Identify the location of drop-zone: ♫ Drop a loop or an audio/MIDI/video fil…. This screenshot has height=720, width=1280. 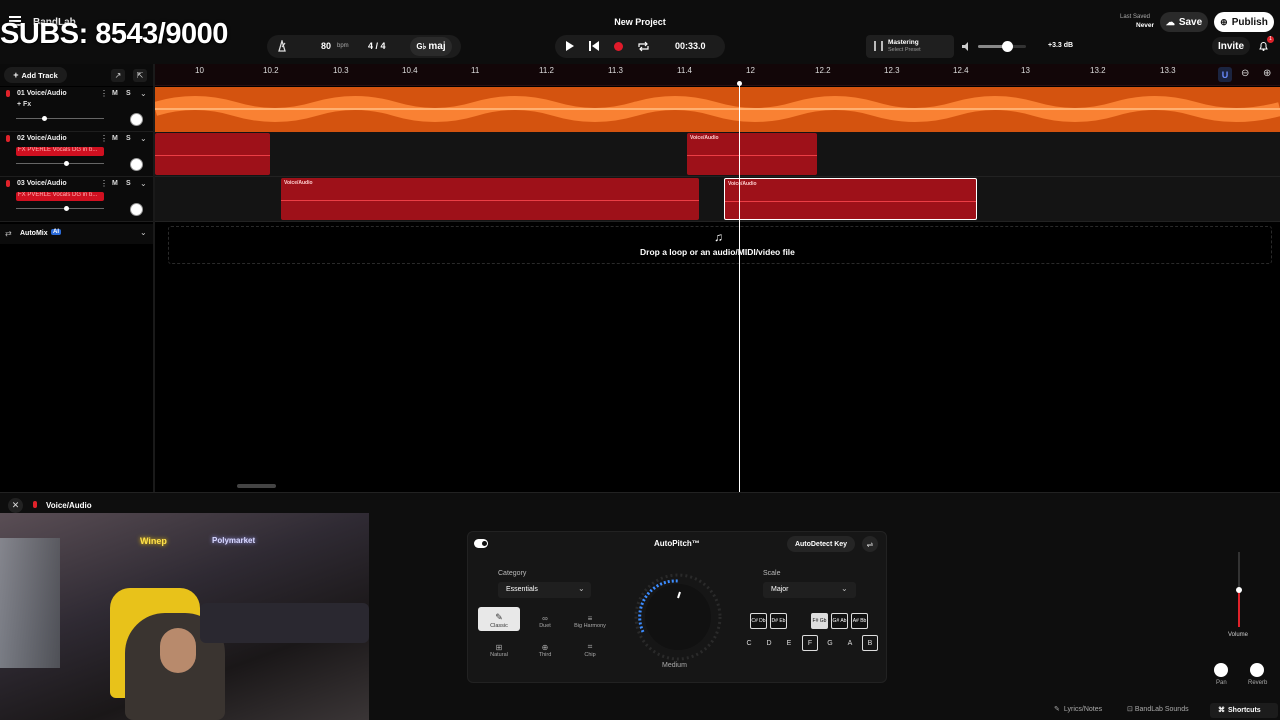
(720, 245).